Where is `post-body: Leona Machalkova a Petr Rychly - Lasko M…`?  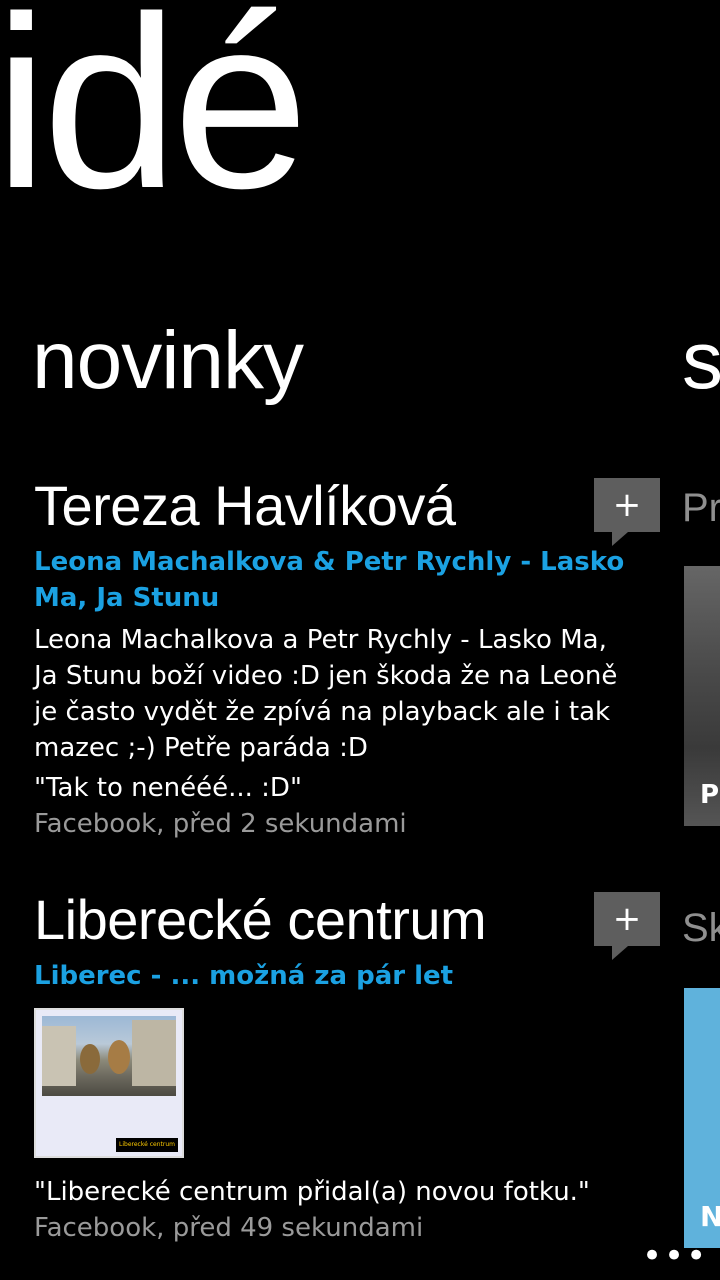
post-body: Leona Machalkova a Petr Rychly - Lasko M… is located at coordinates (326, 694).